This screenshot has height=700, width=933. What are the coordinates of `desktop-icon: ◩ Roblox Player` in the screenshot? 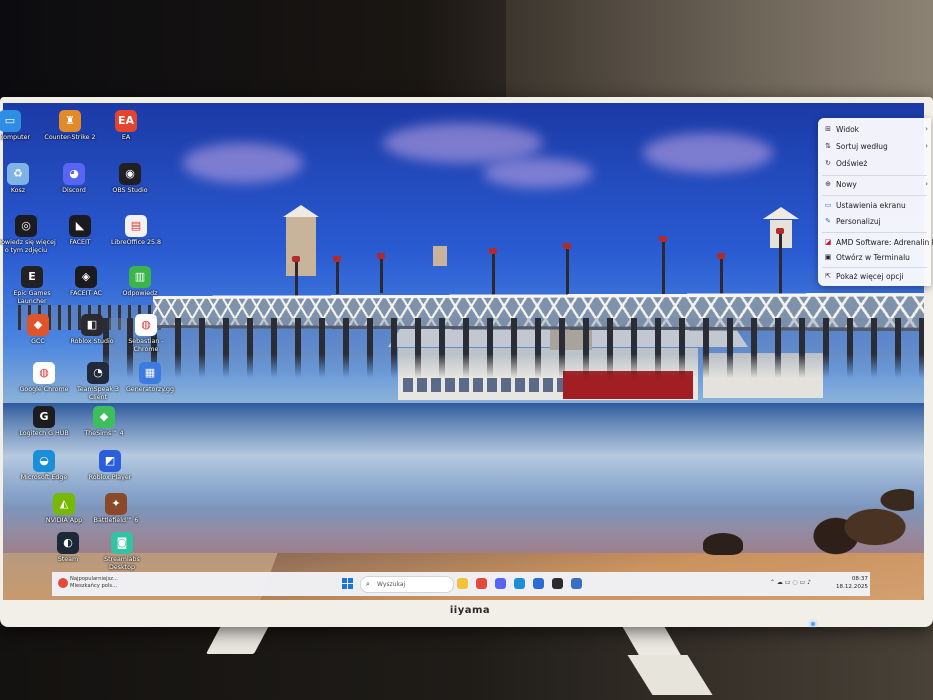 It's located at (110, 466).